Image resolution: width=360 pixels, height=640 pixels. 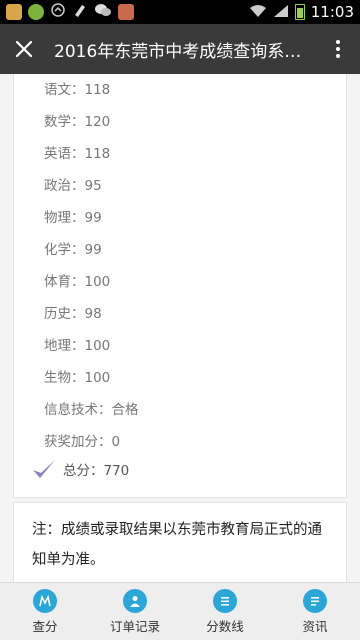 What do you see at coordinates (45, 600) in the screenshot?
I see `score-icon` at bounding box center [45, 600].